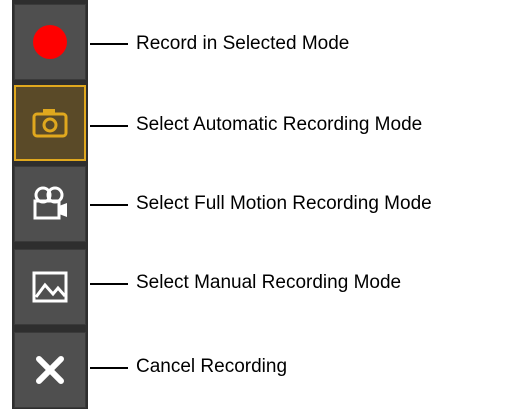 Image resolution: width=514 pixels, height=409 pixels. I want to click on callout-label-manual: Select Manual Recording Mode, so click(269, 282).